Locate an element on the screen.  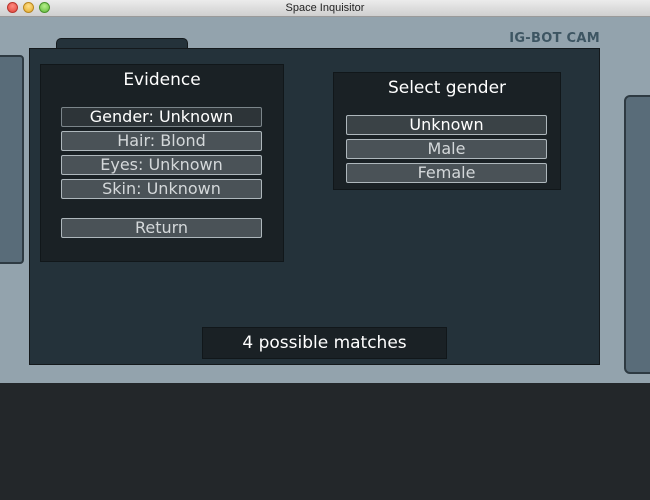
gender-option-unknown: Unknown is located at coordinates (446, 125).